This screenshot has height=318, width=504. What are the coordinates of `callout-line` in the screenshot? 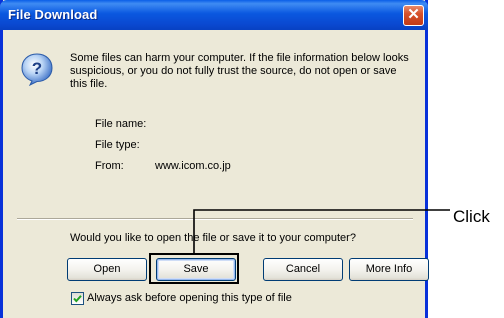 It's located at (321, 231).